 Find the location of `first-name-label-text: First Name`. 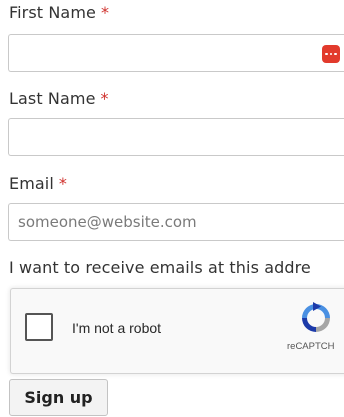

first-name-label-text: First Name is located at coordinates (52, 12).